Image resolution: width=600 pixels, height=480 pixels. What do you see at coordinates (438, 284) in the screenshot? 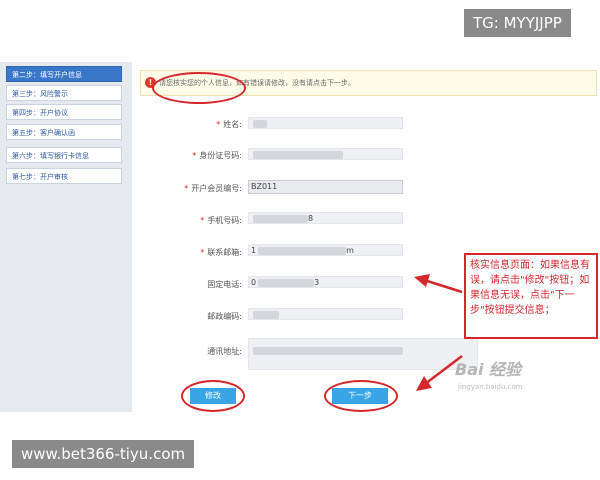
I see `arrow-to-phone-field` at bounding box center [438, 284].